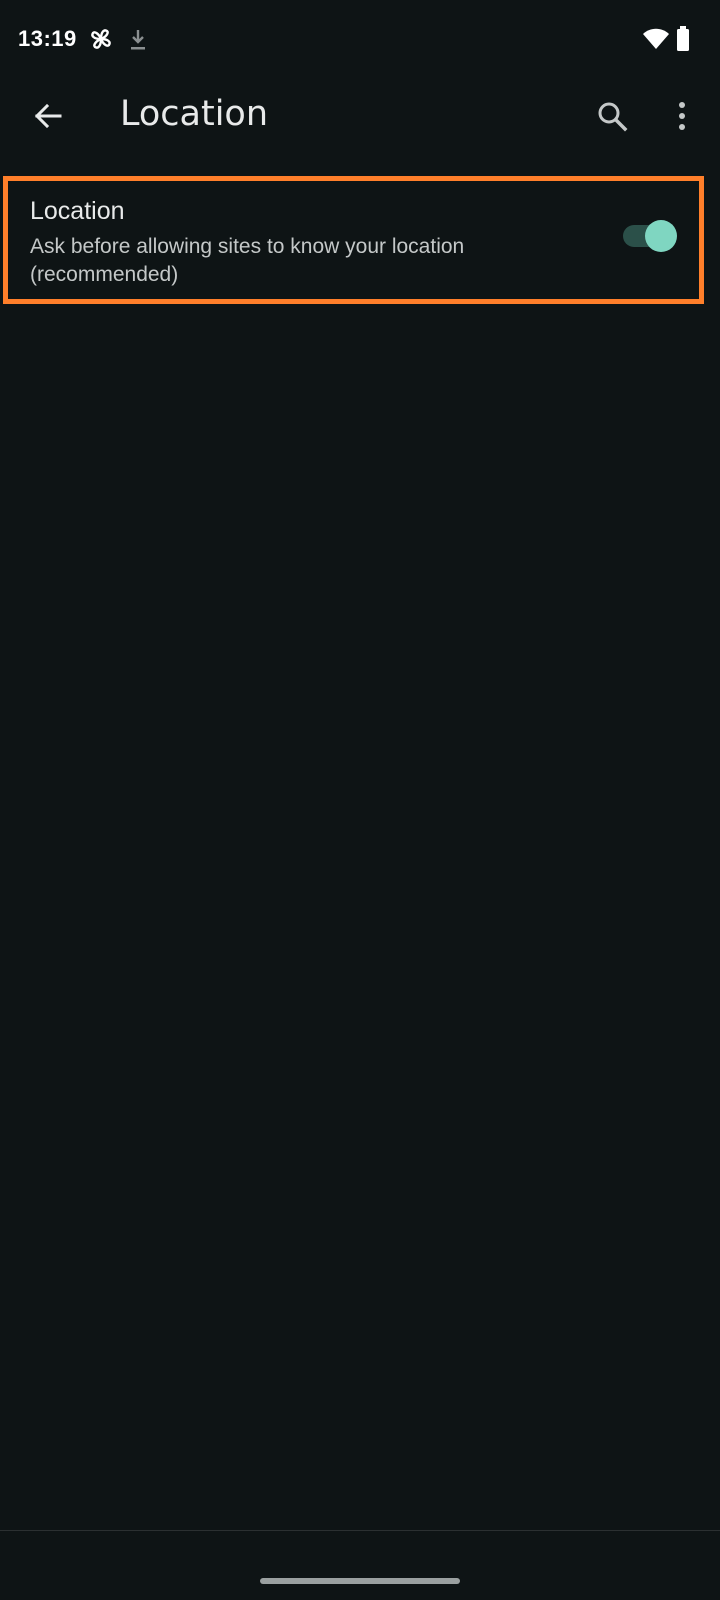 The image size is (720, 1600). I want to click on search-button, so click(612, 116).